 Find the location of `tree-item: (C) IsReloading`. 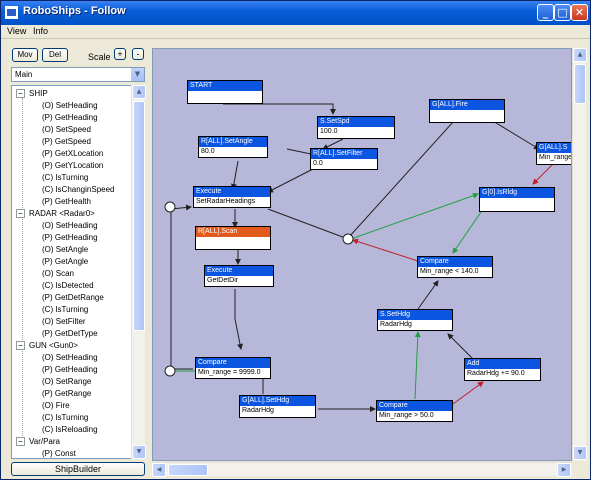

tree-item: (C) IsReloading is located at coordinates (70, 431).